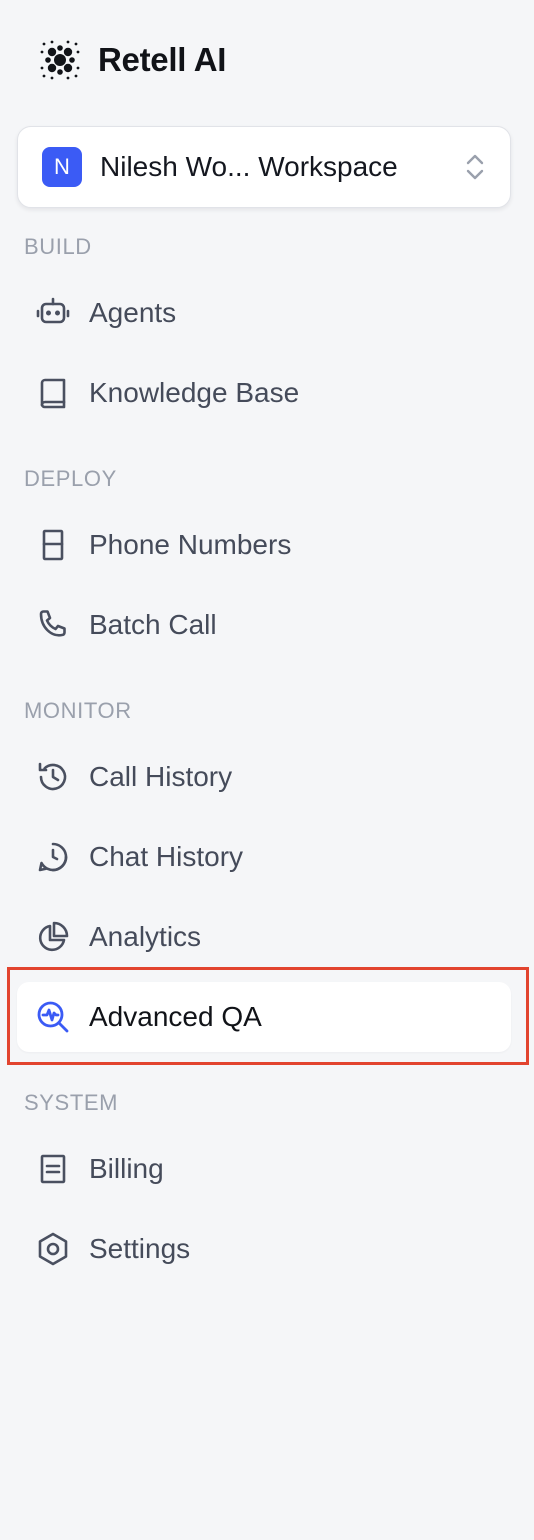  What do you see at coordinates (145, 936) in the screenshot?
I see `nav-label-analytics: Analytics` at bounding box center [145, 936].